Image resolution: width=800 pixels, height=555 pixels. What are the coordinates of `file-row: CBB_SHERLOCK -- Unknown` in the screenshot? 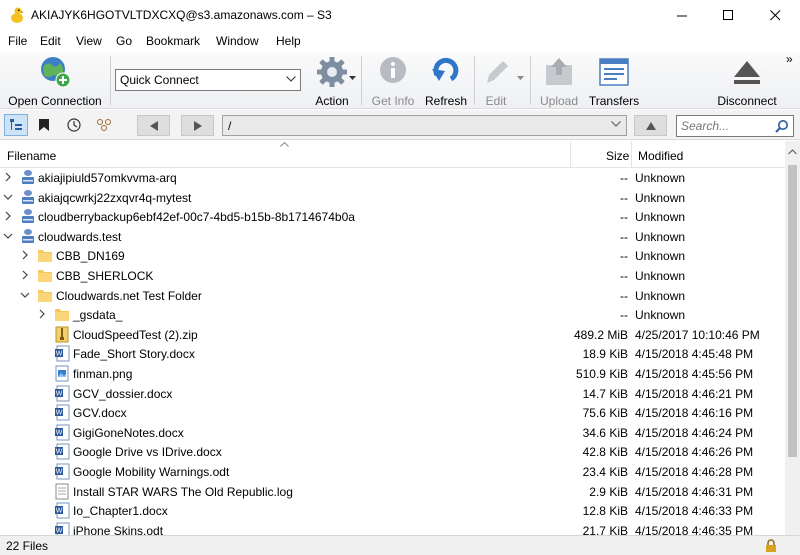 It's located at (392, 276).